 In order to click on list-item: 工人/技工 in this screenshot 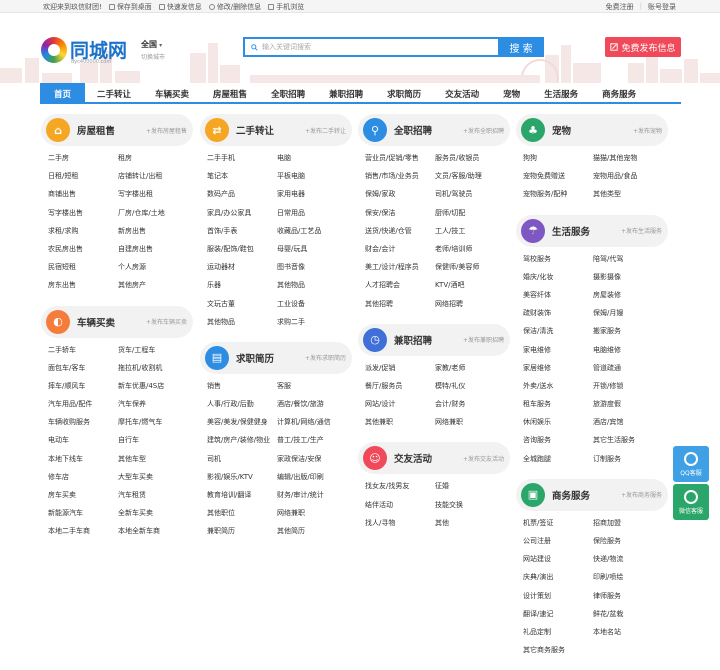, I will do `click(470, 234)`.